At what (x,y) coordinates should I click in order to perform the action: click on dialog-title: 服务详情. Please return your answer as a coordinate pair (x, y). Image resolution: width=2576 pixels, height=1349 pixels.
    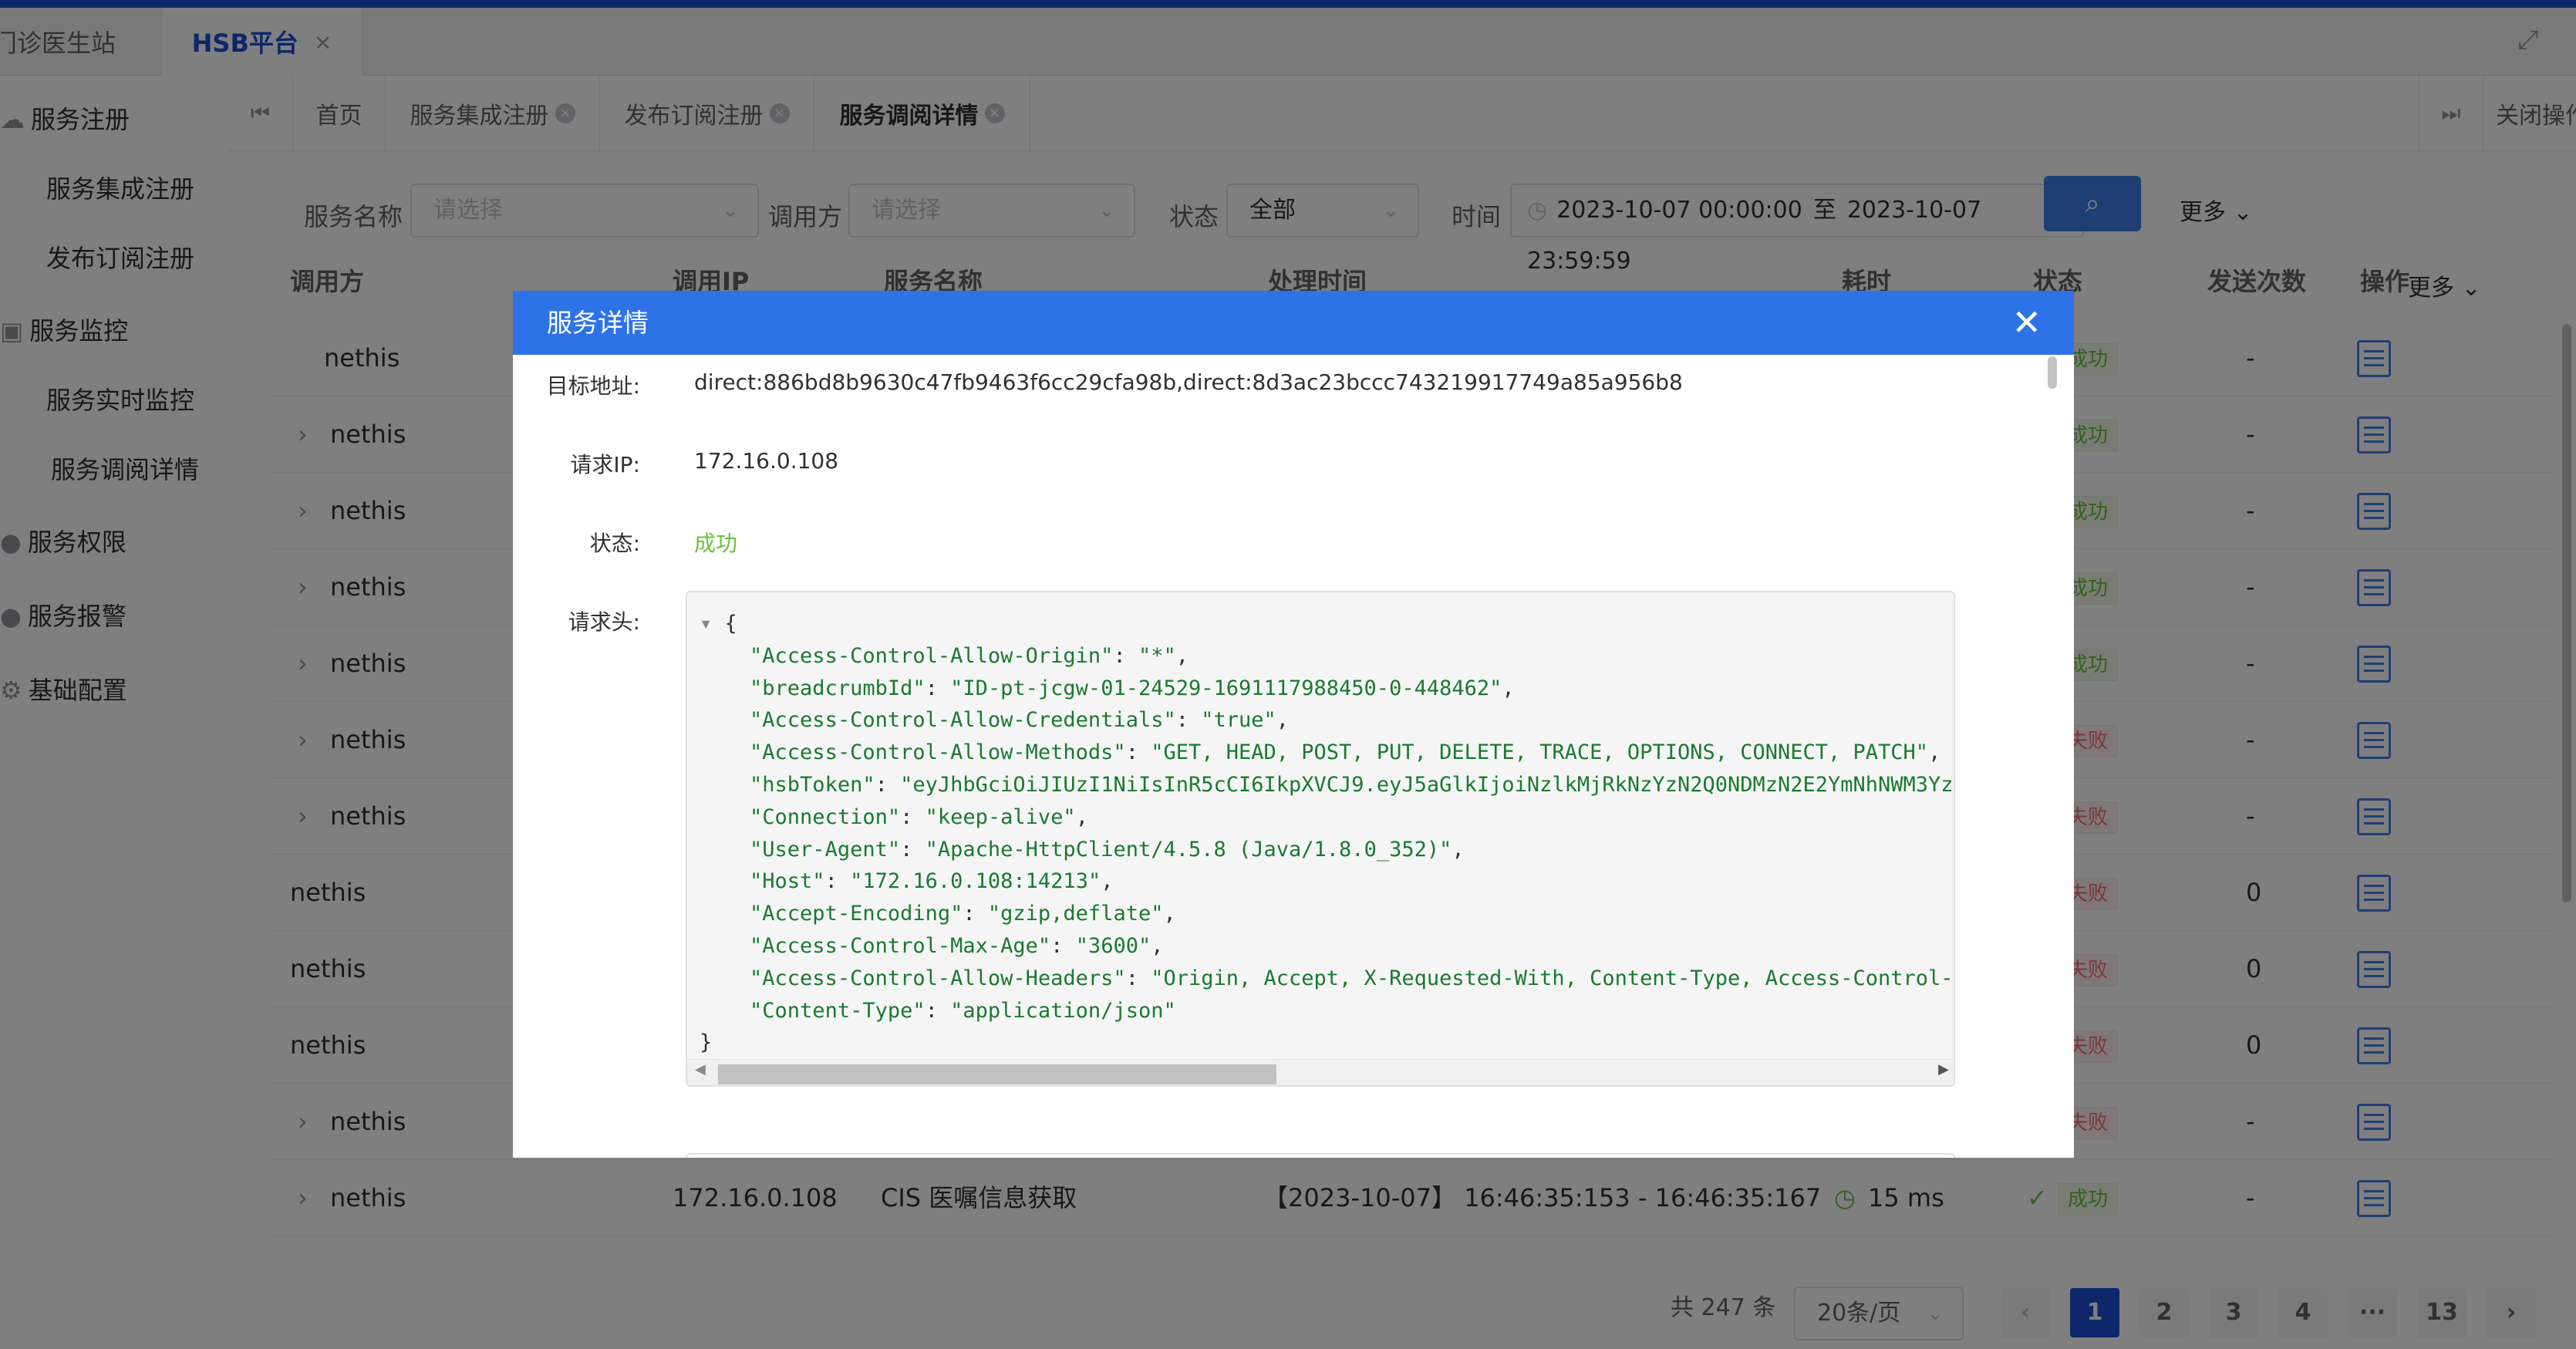
    Looking at the image, I should click on (598, 323).